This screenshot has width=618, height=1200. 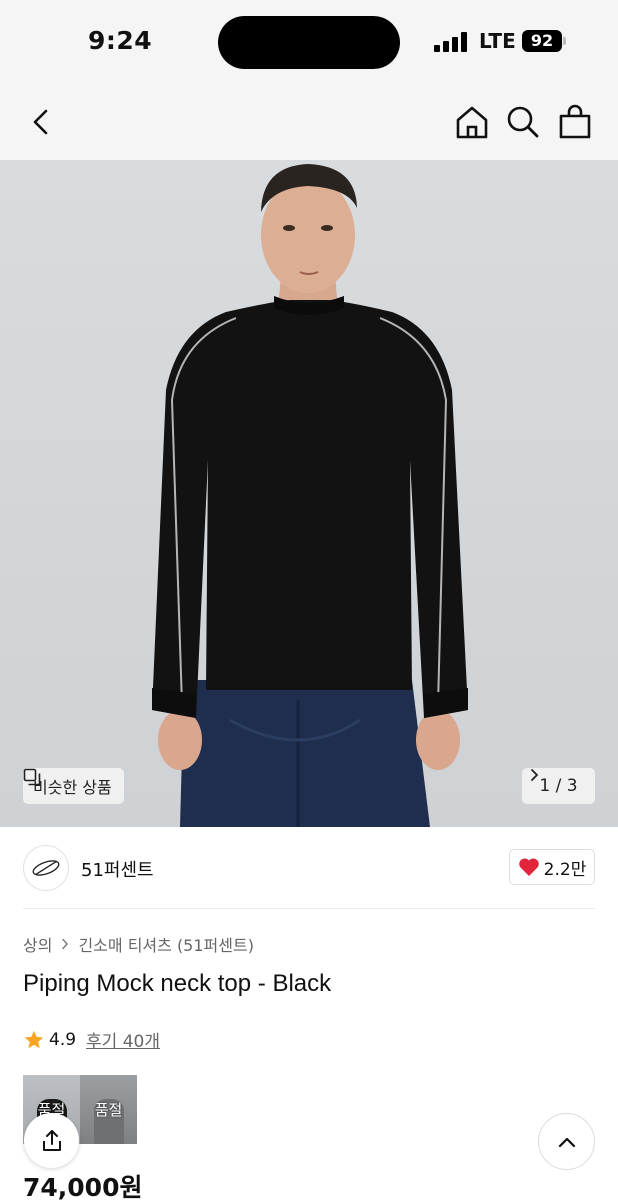 What do you see at coordinates (497, 41) in the screenshot?
I see `network-type: LTE` at bounding box center [497, 41].